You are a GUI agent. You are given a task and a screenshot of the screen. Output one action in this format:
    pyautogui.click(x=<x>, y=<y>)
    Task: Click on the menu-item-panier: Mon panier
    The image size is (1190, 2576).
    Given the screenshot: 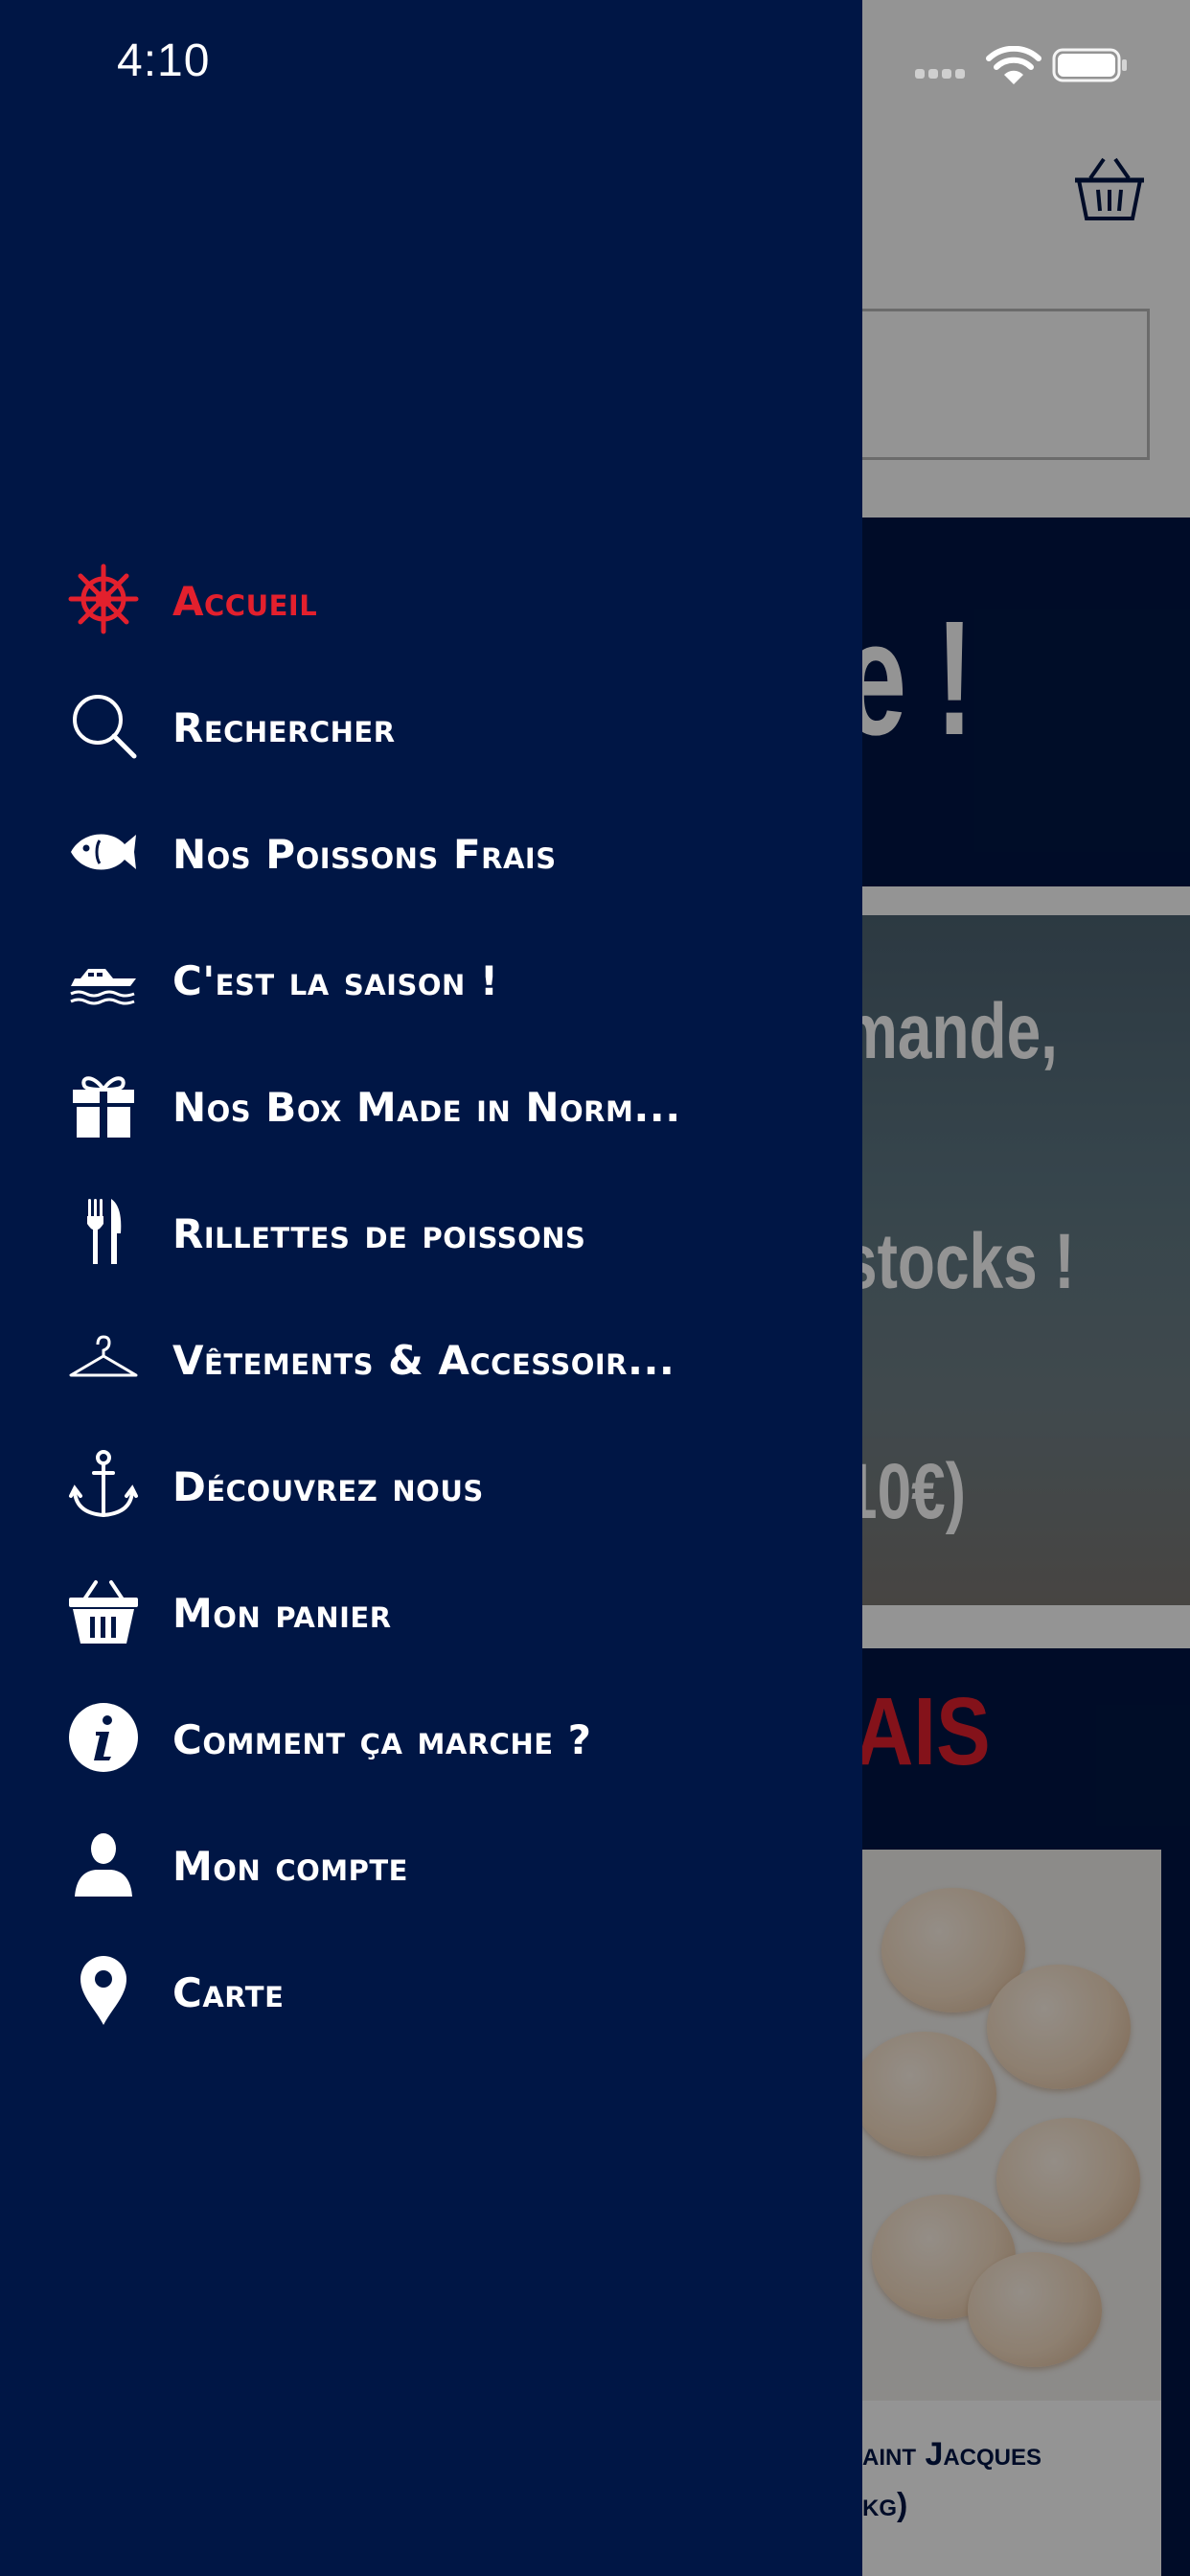 What is the action you would take?
    pyautogui.click(x=431, y=1611)
    